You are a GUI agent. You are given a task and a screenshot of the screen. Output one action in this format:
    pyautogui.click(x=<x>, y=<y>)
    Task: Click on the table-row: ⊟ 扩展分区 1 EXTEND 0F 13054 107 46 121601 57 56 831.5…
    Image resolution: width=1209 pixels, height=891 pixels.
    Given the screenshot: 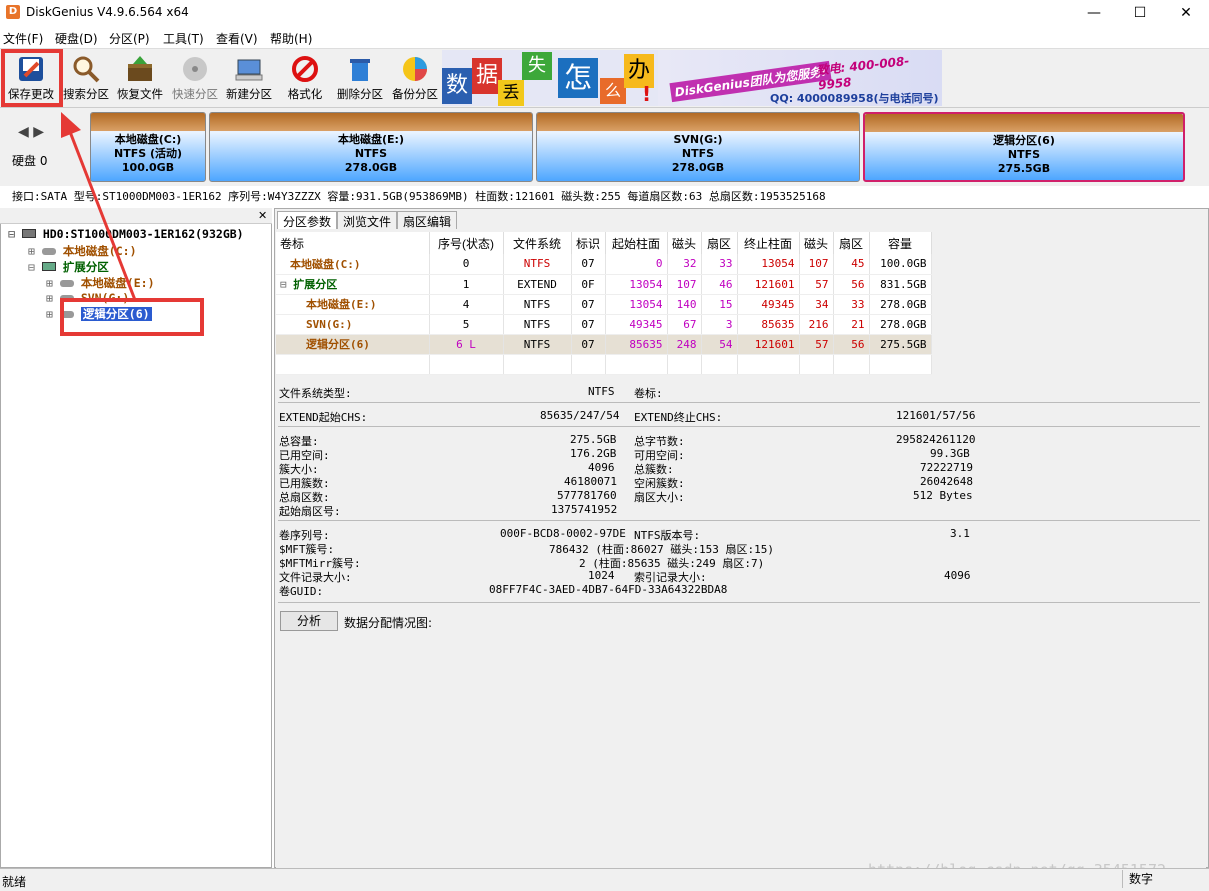 What is the action you would take?
    pyautogui.click(x=604, y=284)
    